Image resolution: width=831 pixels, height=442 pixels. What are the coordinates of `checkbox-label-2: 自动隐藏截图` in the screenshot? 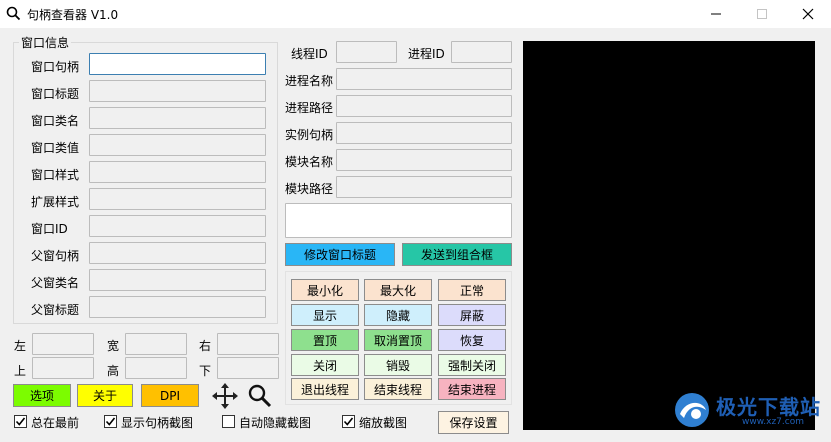 It's located at (275, 422).